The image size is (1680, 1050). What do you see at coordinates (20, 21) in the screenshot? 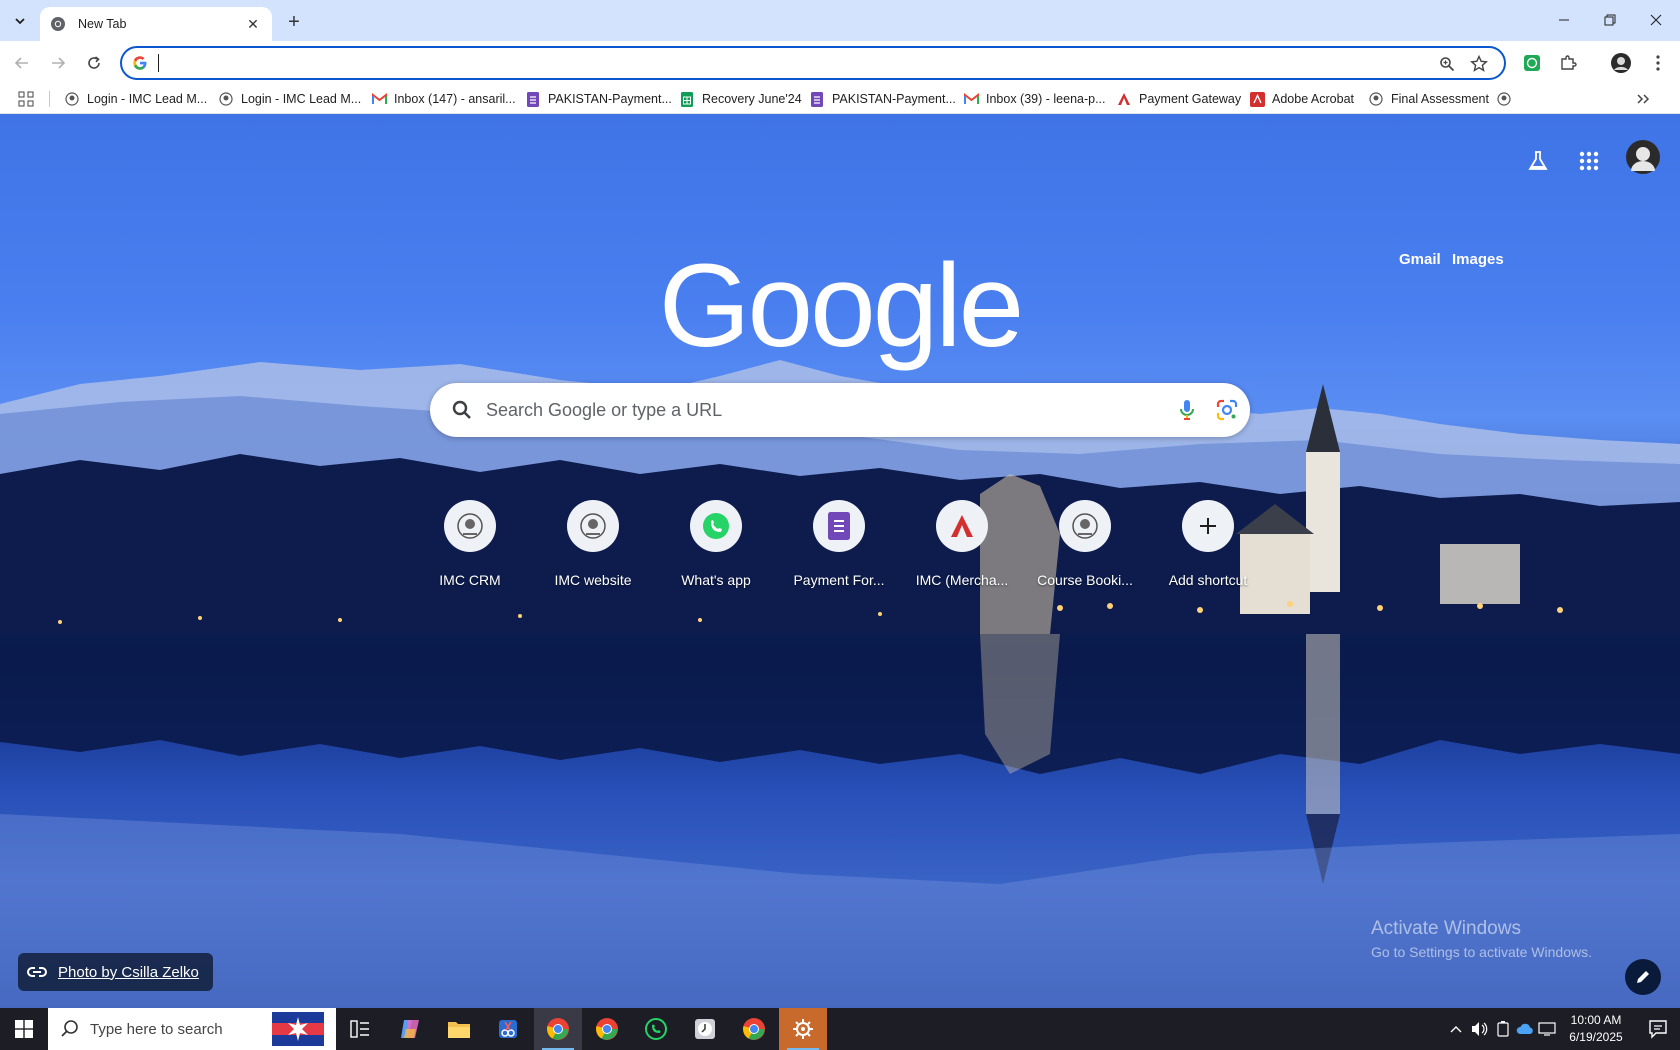
I see `tab-search-button` at bounding box center [20, 21].